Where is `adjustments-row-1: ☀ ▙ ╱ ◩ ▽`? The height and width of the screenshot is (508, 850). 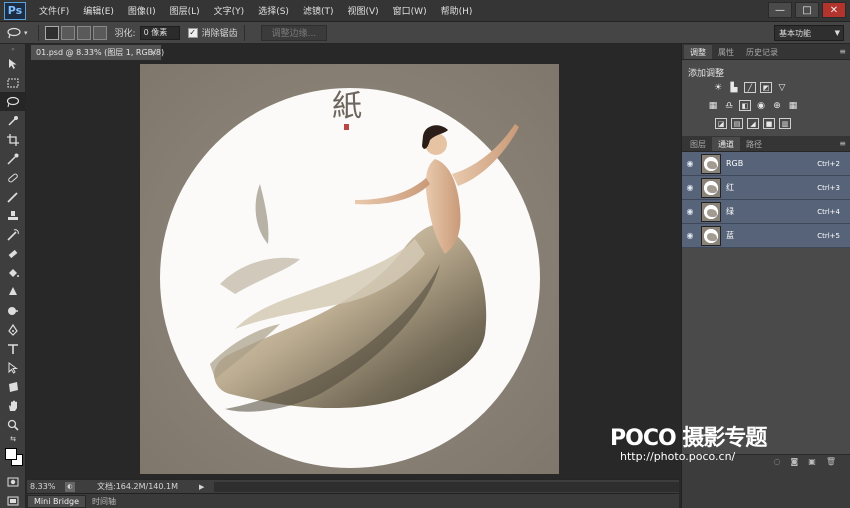
adjustments-row-1: ☀ ▙ ╱ ◩ ▽ is located at coordinates (750, 87).